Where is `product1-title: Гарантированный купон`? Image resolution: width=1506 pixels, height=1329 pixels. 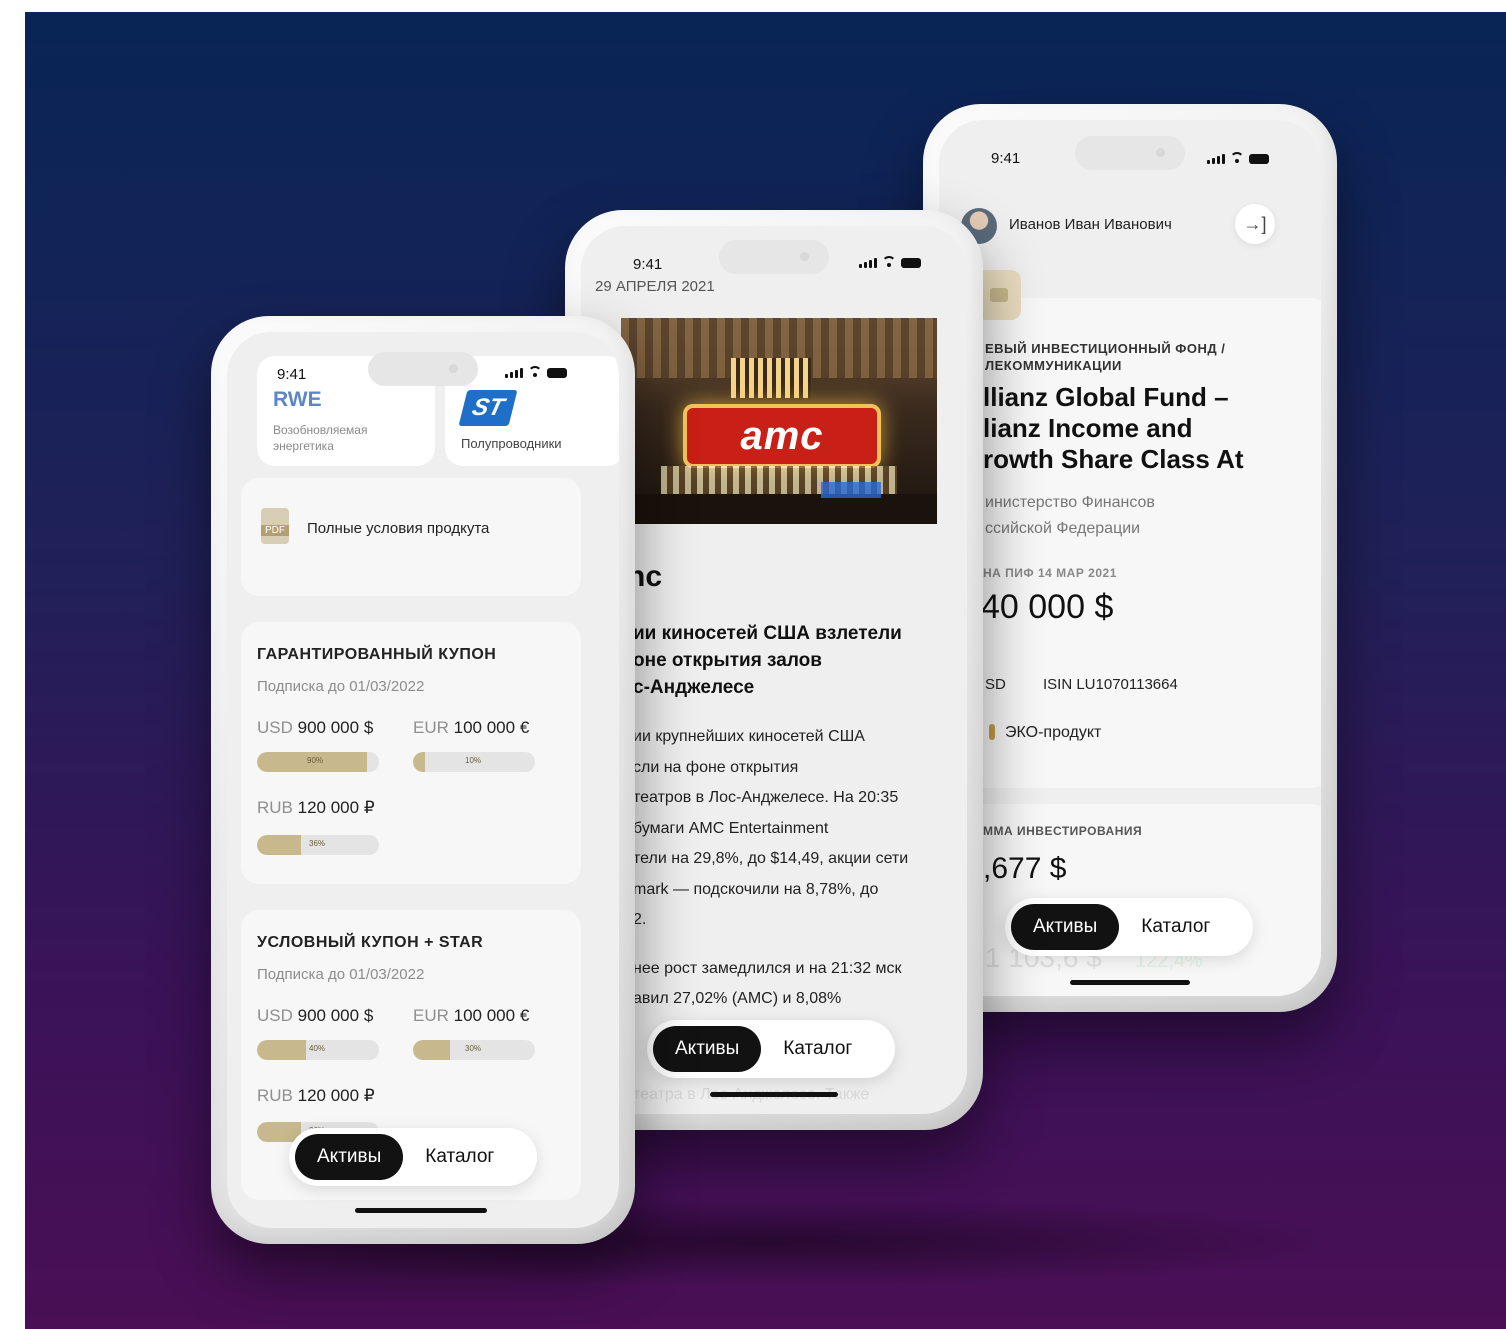 product1-title: Гарантированный купон is located at coordinates (377, 654).